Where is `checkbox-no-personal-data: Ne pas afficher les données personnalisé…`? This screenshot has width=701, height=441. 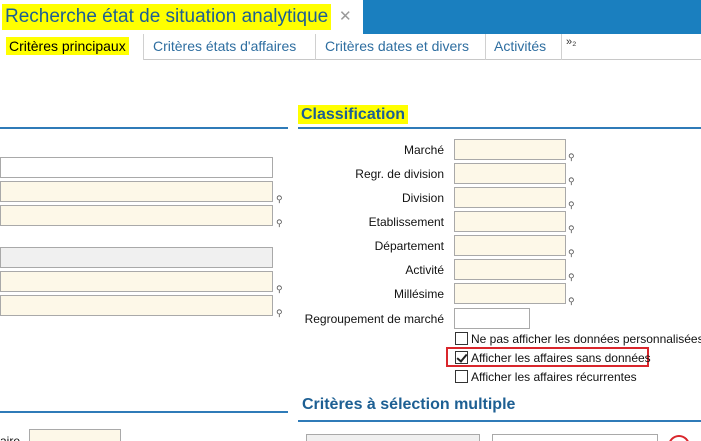 checkbox-no-personal-data: Ne pas afficher les données personnalisé… is located at coordinates (578, 339).